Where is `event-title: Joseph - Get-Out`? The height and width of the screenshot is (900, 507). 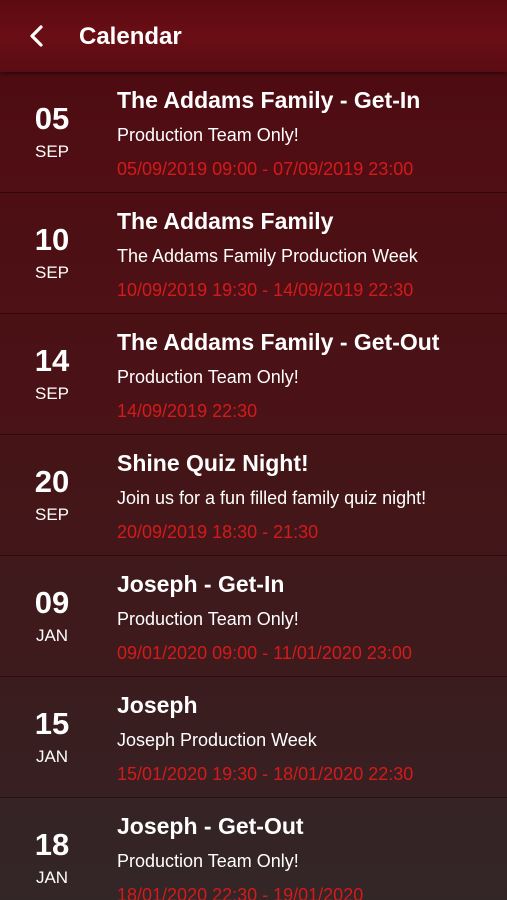
event-title: Joseph - Get-Out is located at coordinates (210, 826).